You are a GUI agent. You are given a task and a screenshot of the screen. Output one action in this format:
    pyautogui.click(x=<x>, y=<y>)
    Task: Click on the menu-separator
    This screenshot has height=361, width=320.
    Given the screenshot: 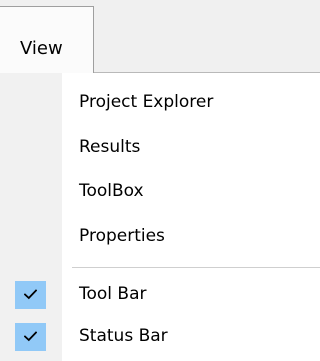 What is the action you would take?
    pyautogui.click(x=196, y=267)
    